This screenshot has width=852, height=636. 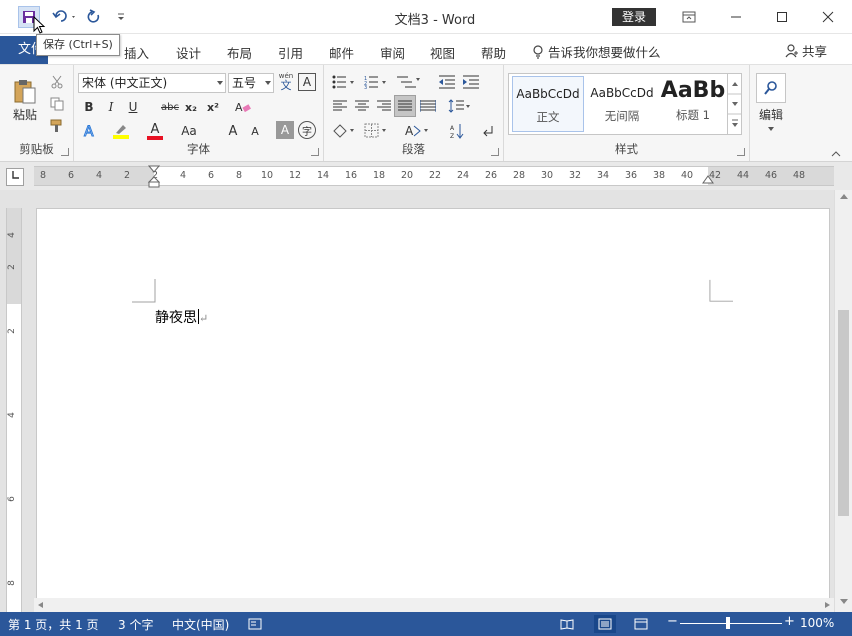 I want to click on character-border-letter: A, so click(x=307, y=82).